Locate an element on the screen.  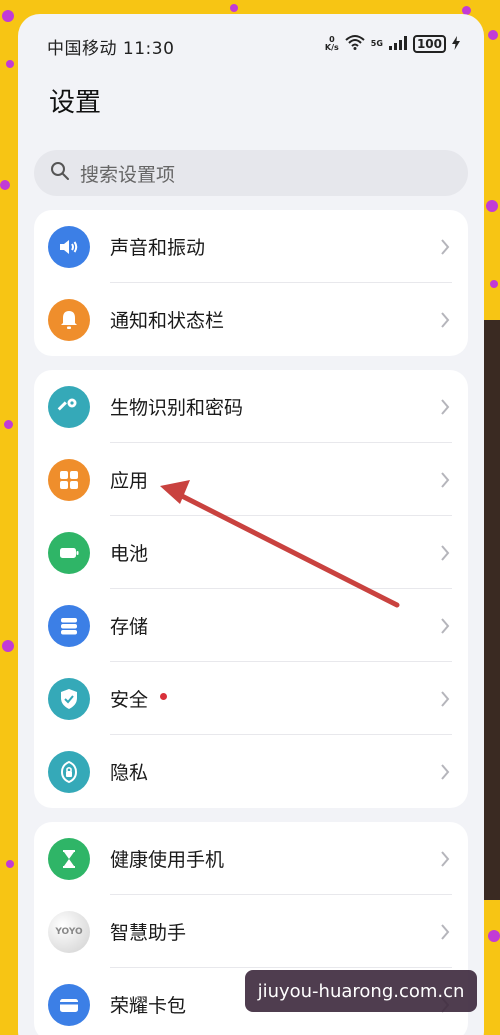
battery-icon is located at coordinates (69, 552).